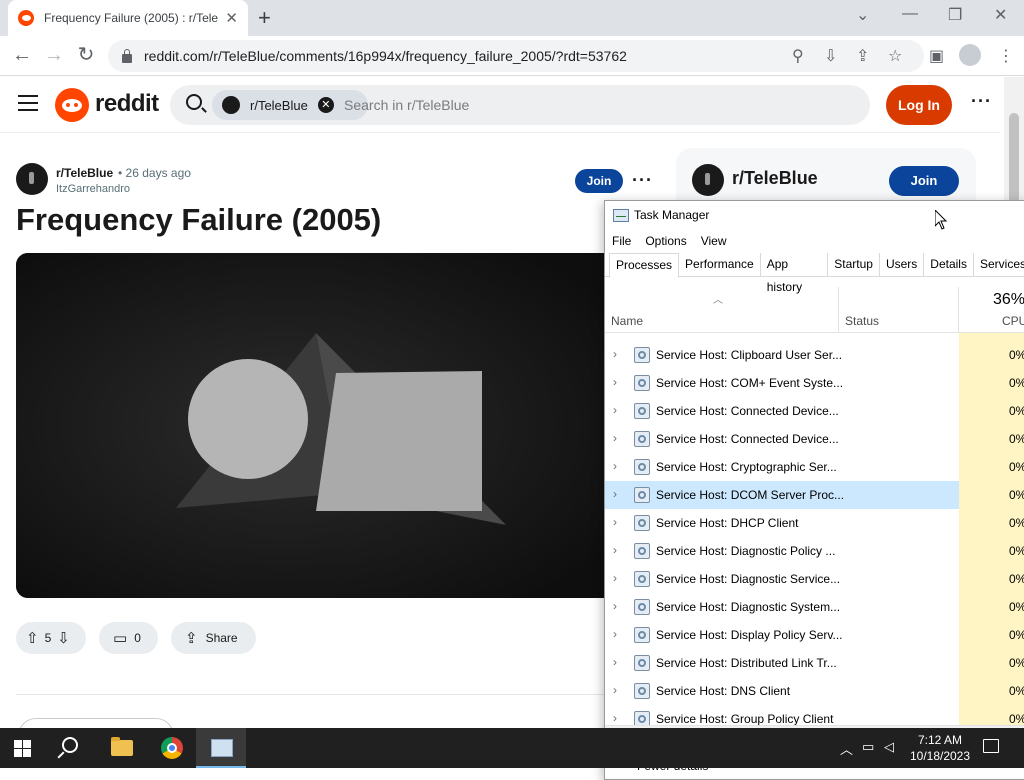  What do you see at coordinates (231, 18) in the screenshot?
I see `tab-close-icon: ✕` at bounding box center [231, 18].